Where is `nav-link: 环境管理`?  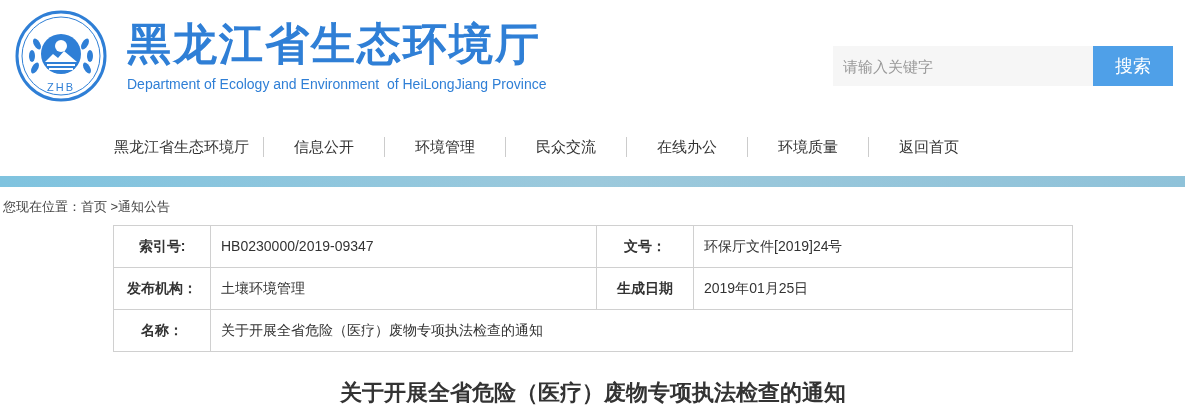 nav-link: 环境管理 is located at coordinates (445, 147).